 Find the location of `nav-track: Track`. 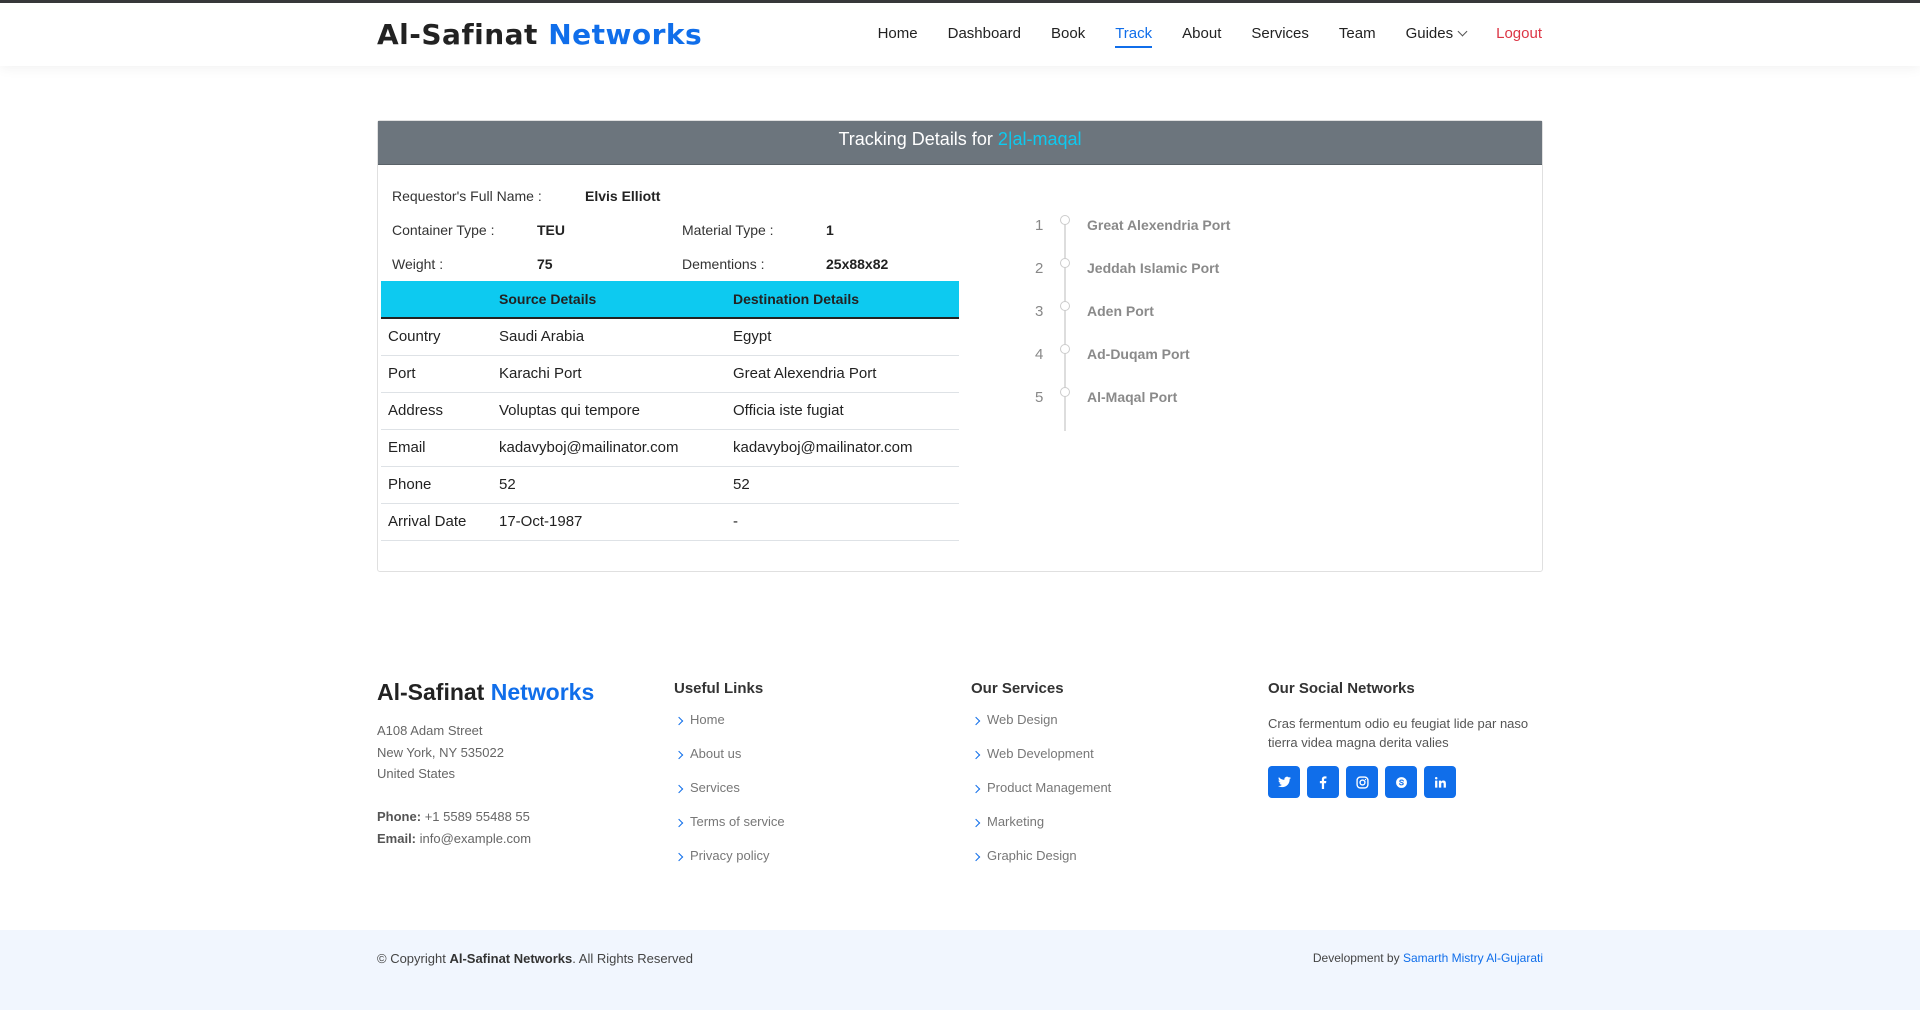

nav-track: Track is located at coordinates (1133, 36).